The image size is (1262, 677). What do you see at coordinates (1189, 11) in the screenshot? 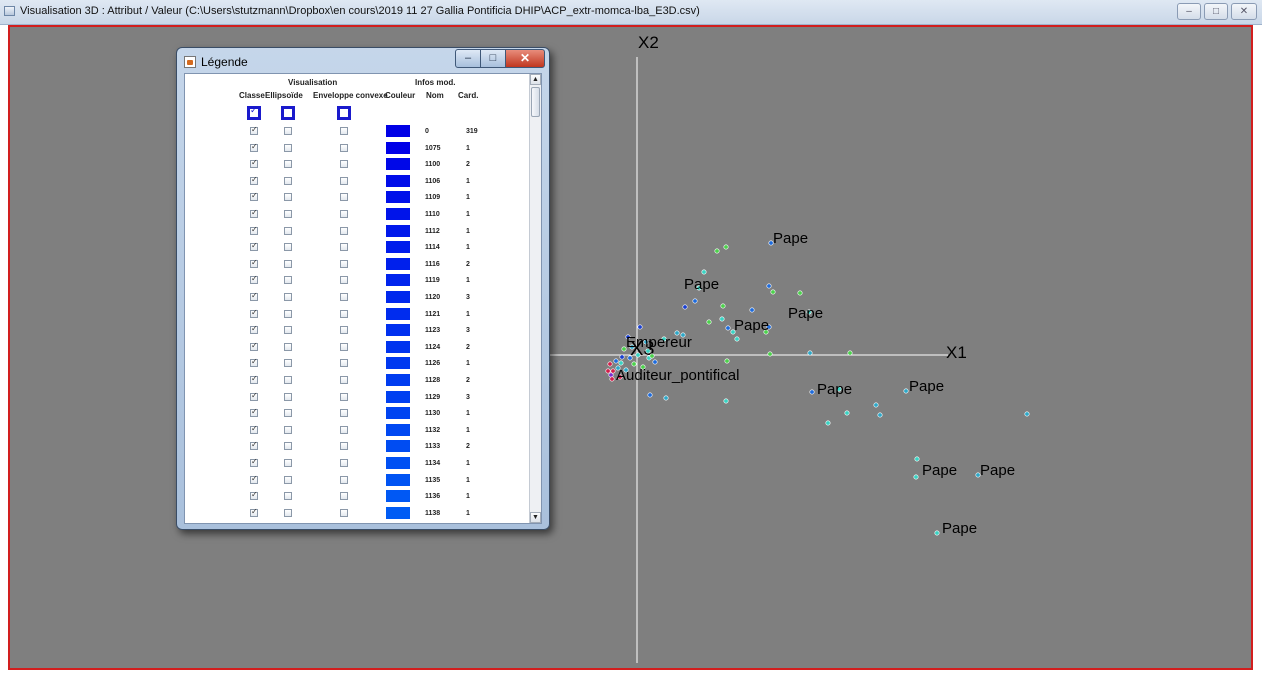
I see `minimize-icon: –` at bounding box center [1189, 11].